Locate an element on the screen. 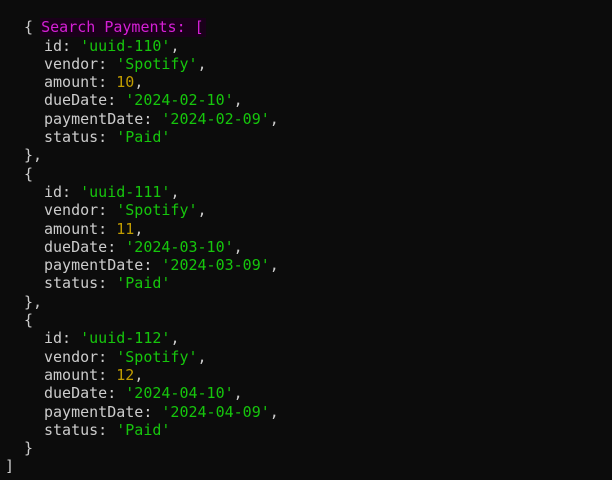 The height and width of the screenshot is (480, 612). field-amount: amount: 11, is located at coordinates (306, 229).